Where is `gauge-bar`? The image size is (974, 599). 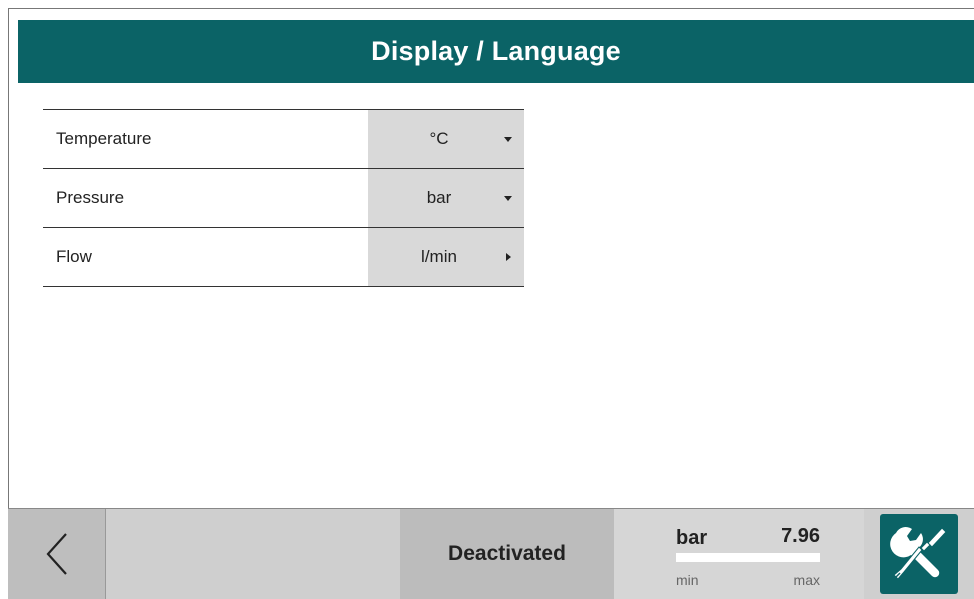 gauge-bar is located at coordinates (748, 557).